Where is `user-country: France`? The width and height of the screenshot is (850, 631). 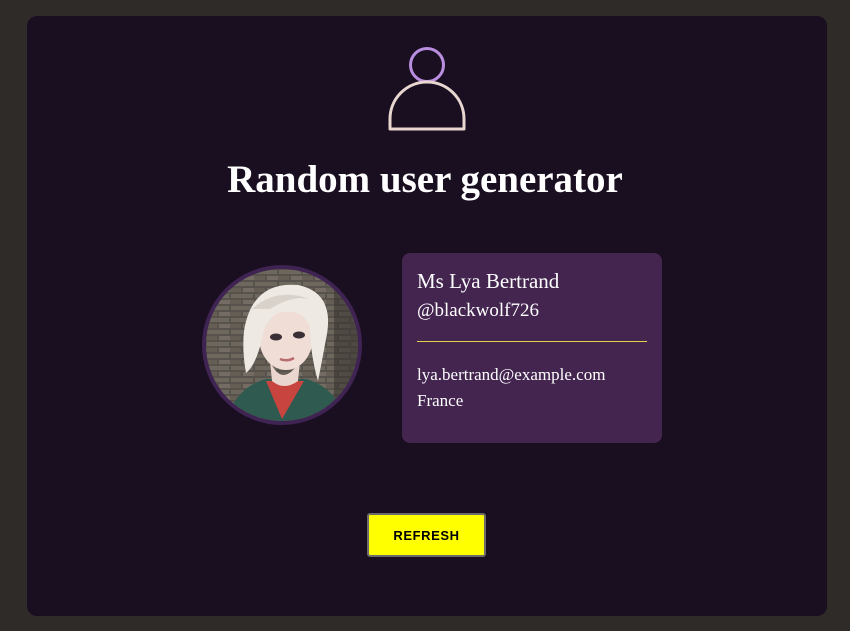
user-country: France is located at coordinates (440, 400).